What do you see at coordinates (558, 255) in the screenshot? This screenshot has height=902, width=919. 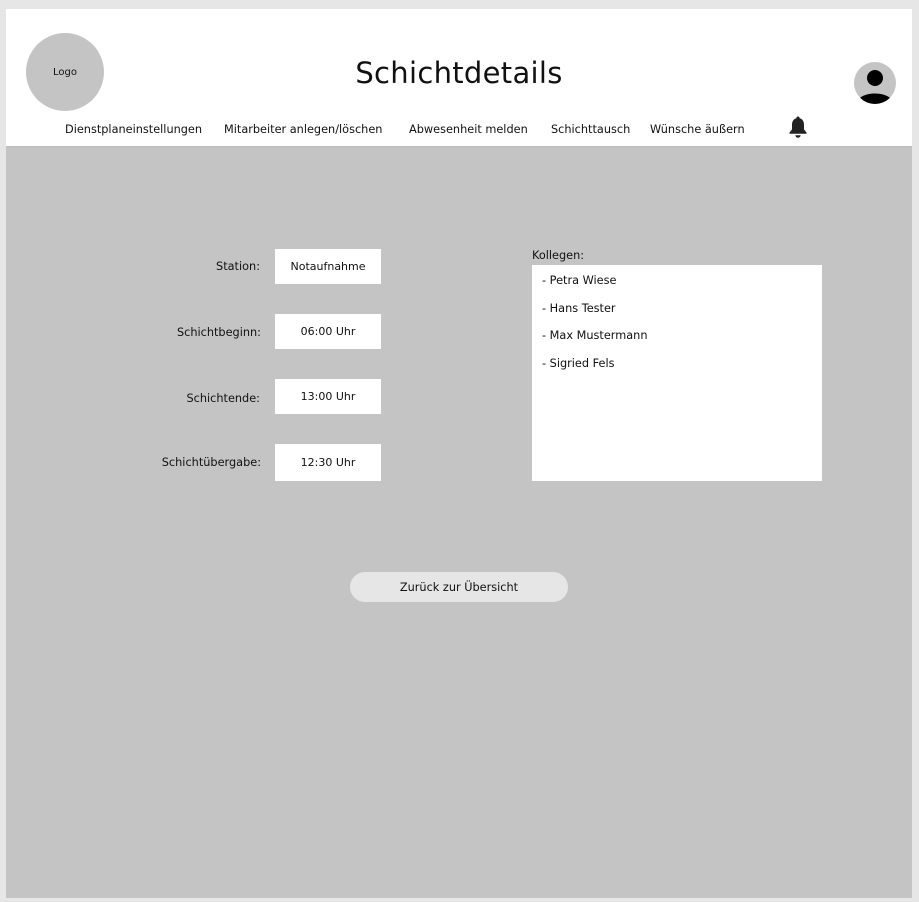 I see `colleagues-label: Kollegen:` at bounding box center [558, 255].